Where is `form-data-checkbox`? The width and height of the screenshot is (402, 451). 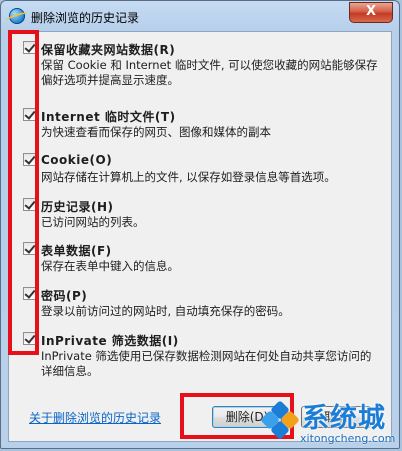
form-data-checkbox is located at coordinates (29, 248).